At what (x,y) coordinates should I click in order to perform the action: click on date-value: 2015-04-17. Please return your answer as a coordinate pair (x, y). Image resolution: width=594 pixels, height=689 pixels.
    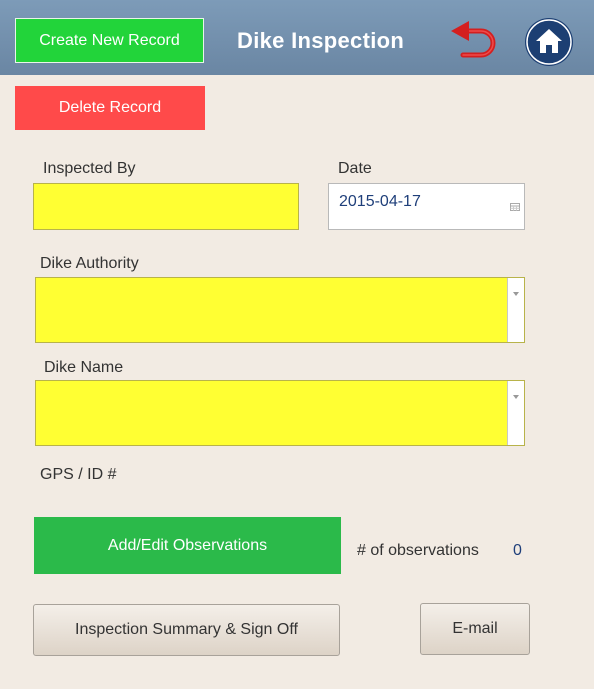
    Looking at the image, I should click on (380, 201).